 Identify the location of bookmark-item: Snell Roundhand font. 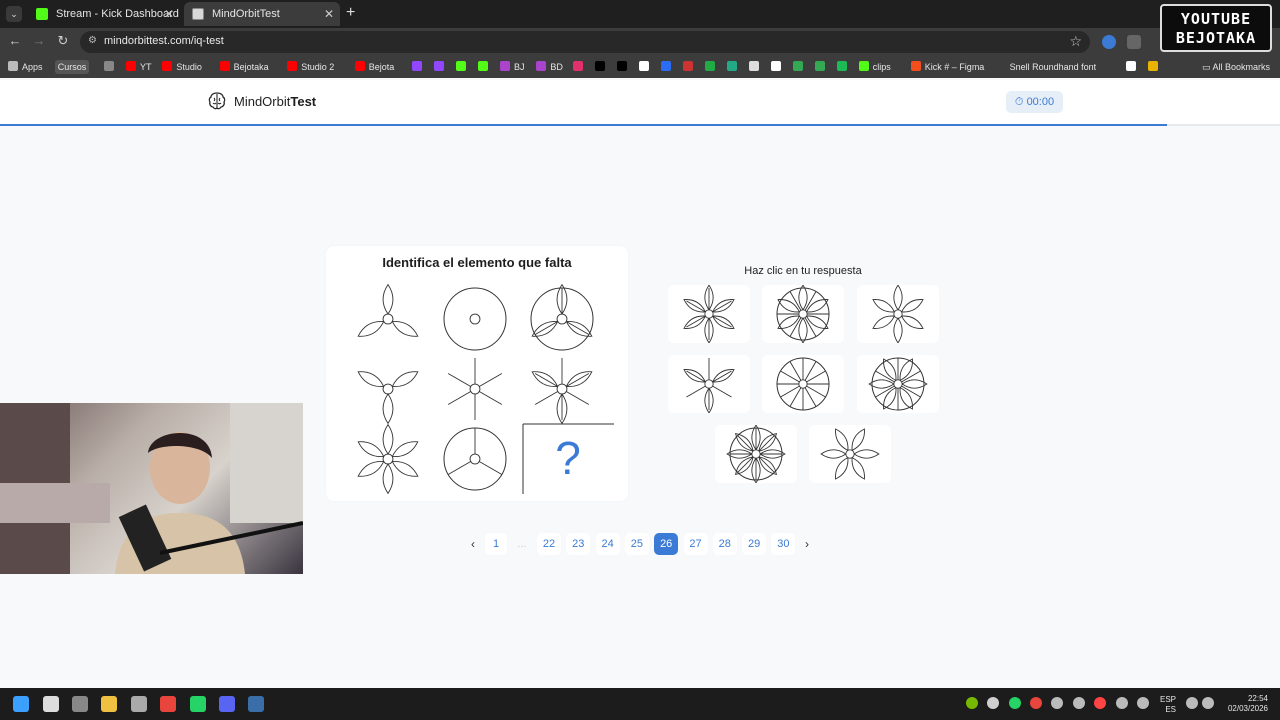
(1053, 67).